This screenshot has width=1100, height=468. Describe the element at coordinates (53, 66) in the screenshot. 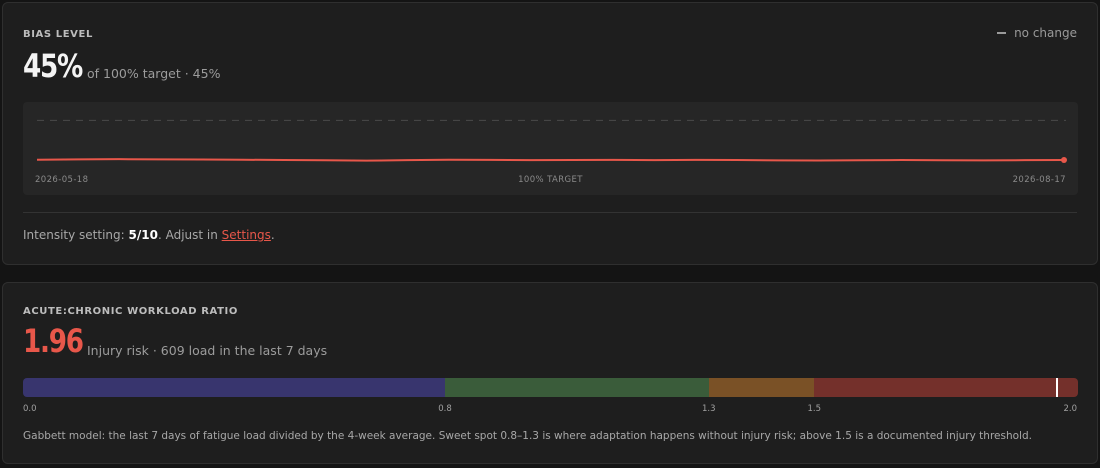

I see `bias-level-value: 45%` at that location.